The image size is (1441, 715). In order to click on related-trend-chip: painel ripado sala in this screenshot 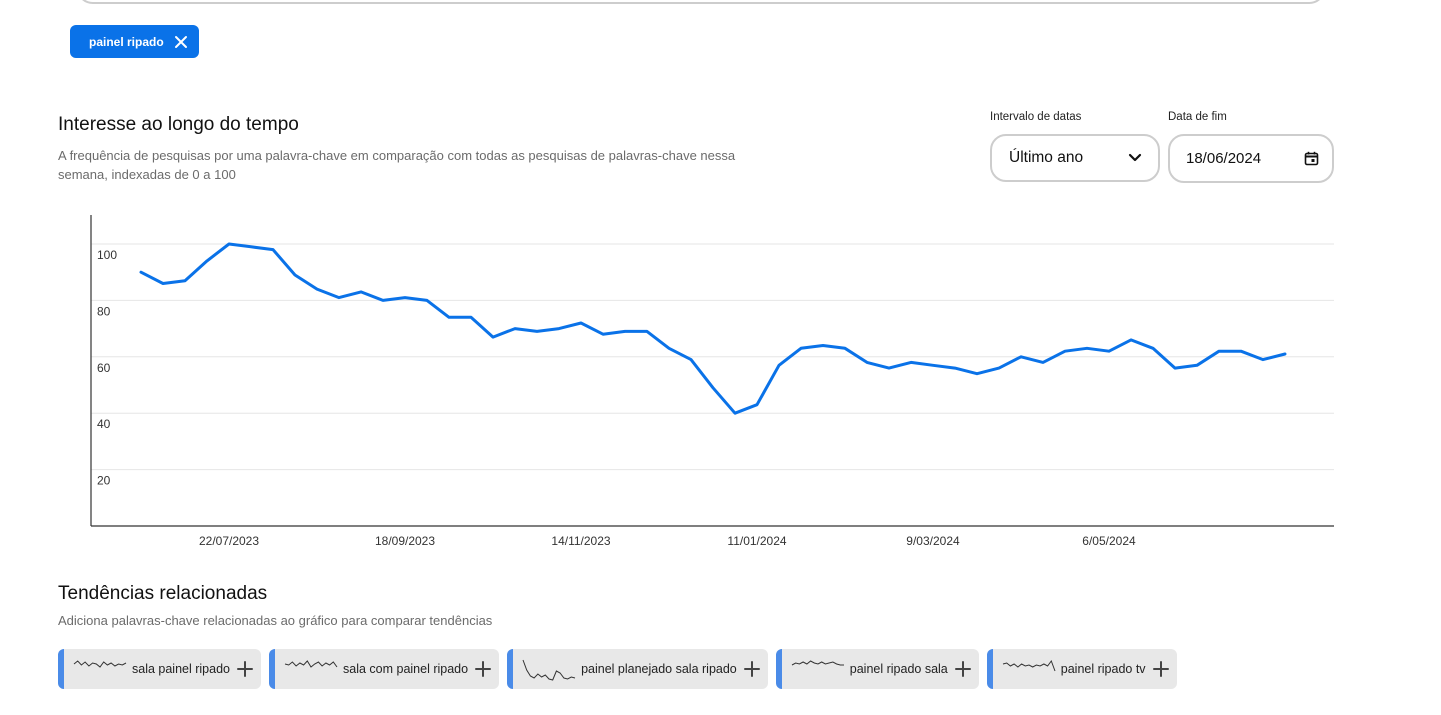, I will do `click(877, 669)`.